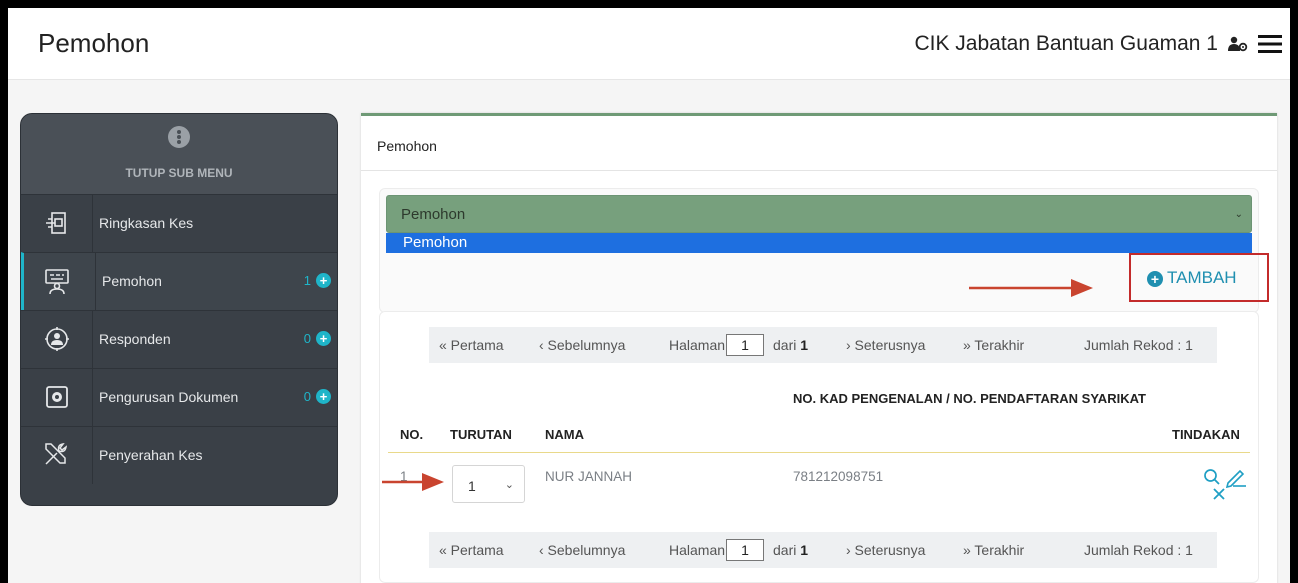 This screenshot has height=583, width=1298. Describe the element at coordinates (481, 434) in the screenshot. I see `column-header-turutan: TURUTAN` at that location.